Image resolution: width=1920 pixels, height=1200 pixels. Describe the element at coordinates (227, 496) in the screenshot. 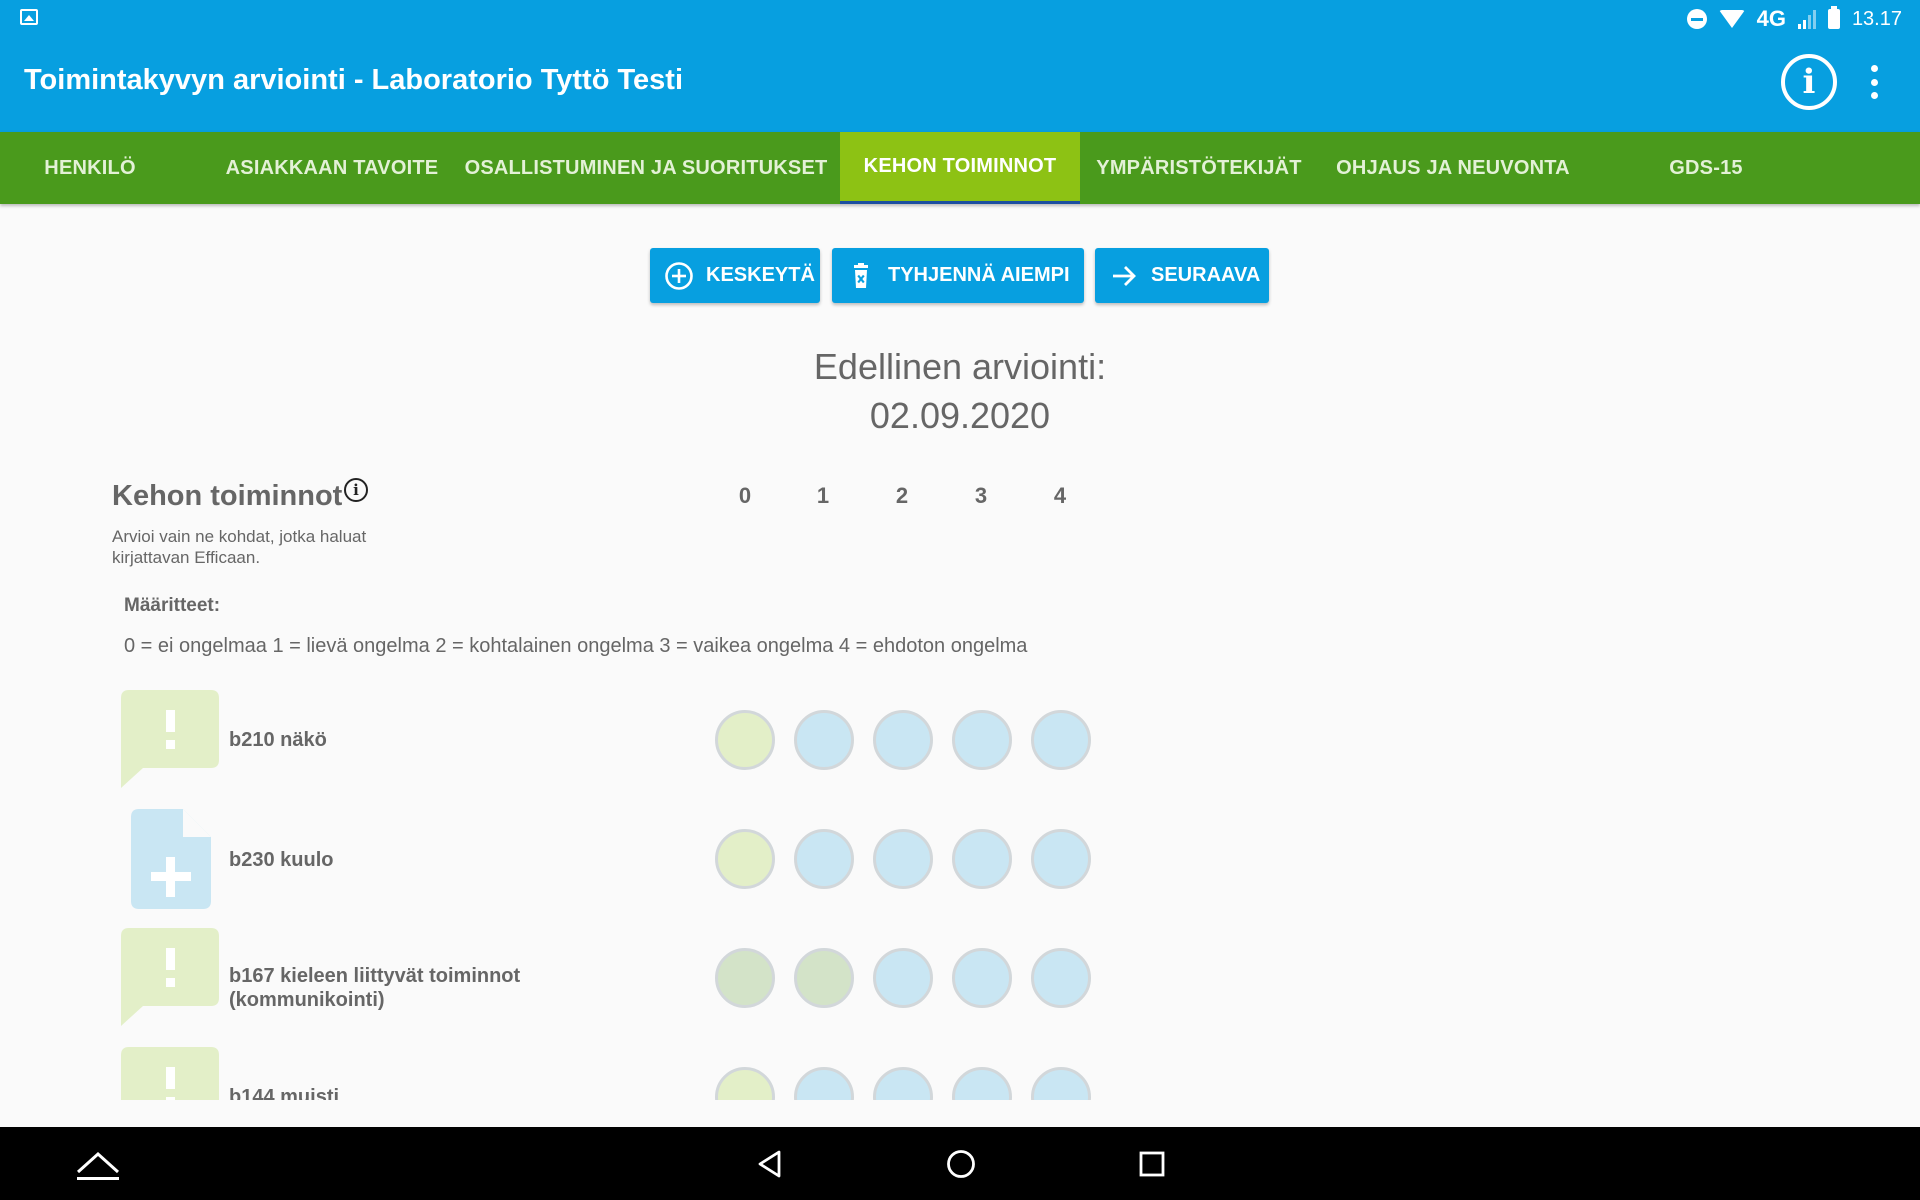

I see `section-title: Kehon toiminnot` at that location.